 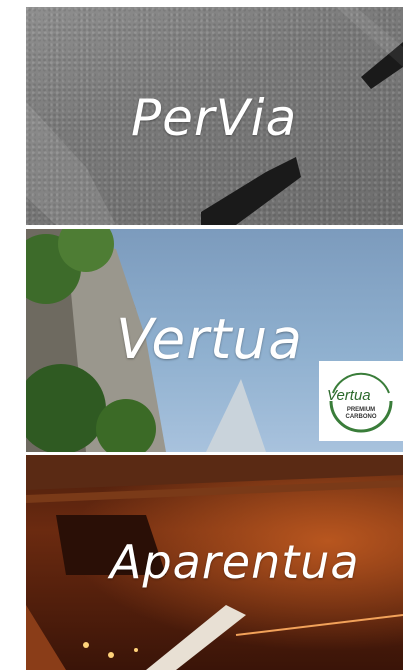 What do you see at coordinates (209, 339) in the screenshot?
I see `vertua-logo: Vertua` at bounding box center [209, 339].